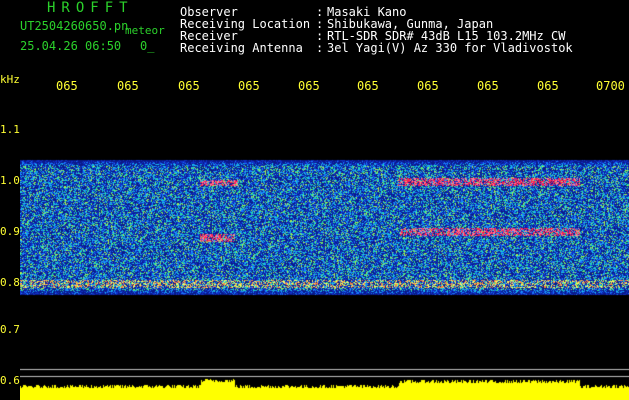 This screenshot has height=400, width=629. What do you see at coordinates (10, 380) in the screenshot?
I see `y-tick-label: 0.6` at bounding box center [10, 380].